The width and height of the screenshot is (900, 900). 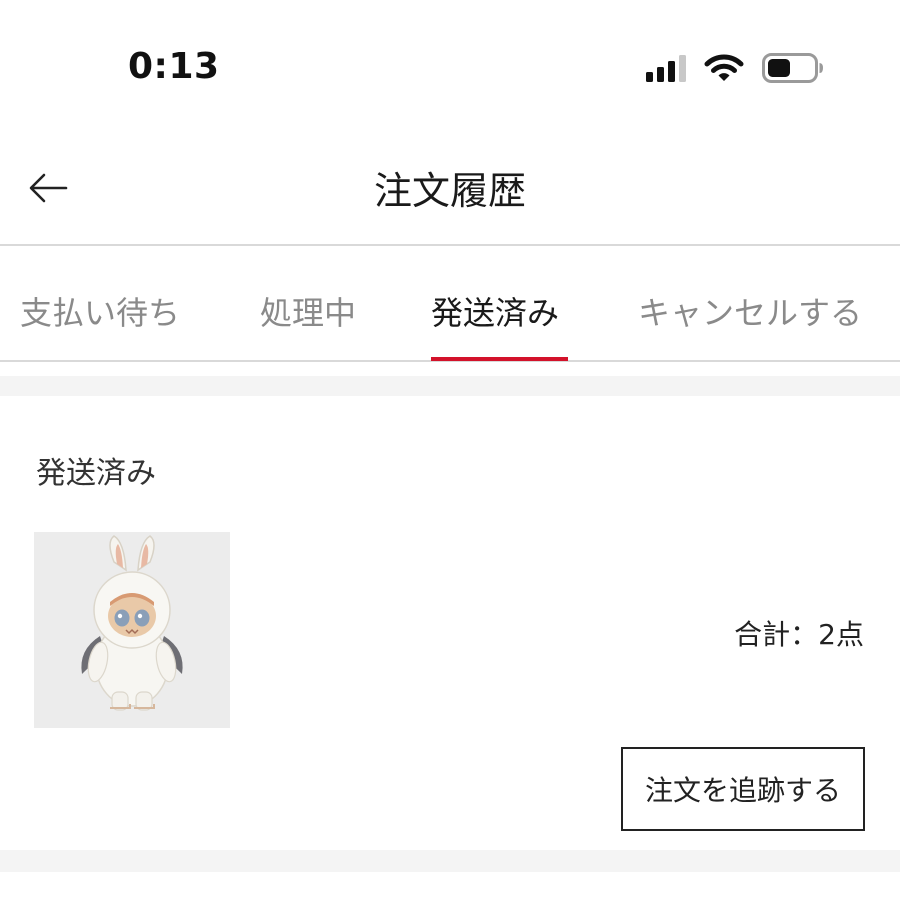 I want to click on status-time: 0:13, so click(x=174, y=66).